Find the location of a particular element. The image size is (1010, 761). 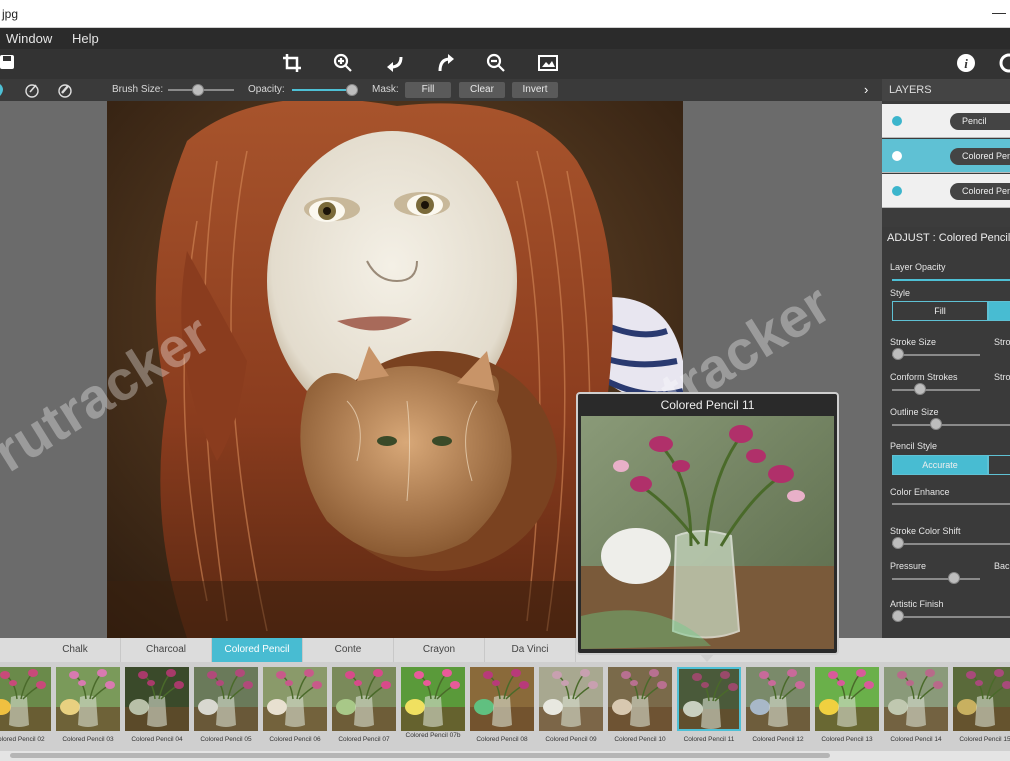

brush-tool-icon is located at coordinates (3, 90).